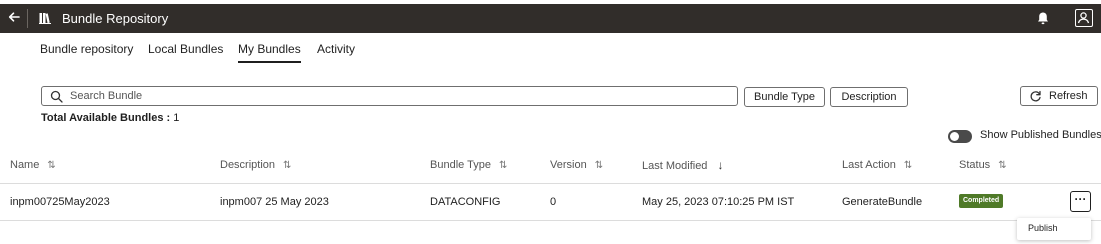 This screenshot has width=1101, height=244. I want to click on row-actions-menu: Publish, so click(1054, 229).